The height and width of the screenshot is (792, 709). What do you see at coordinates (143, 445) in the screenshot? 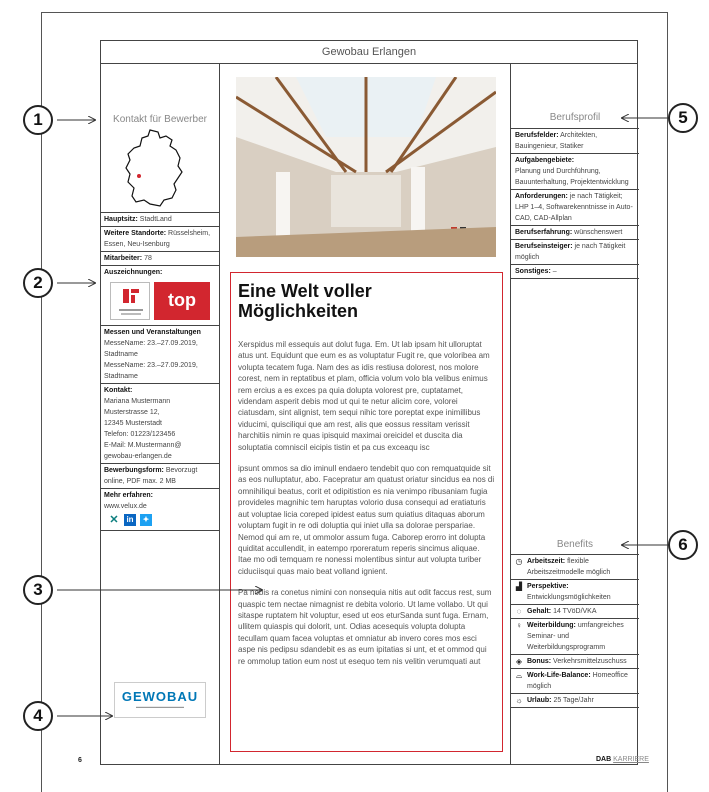
I see `email-link: E-Mail: M.Mustermann@` at bounding box center [143, 445].